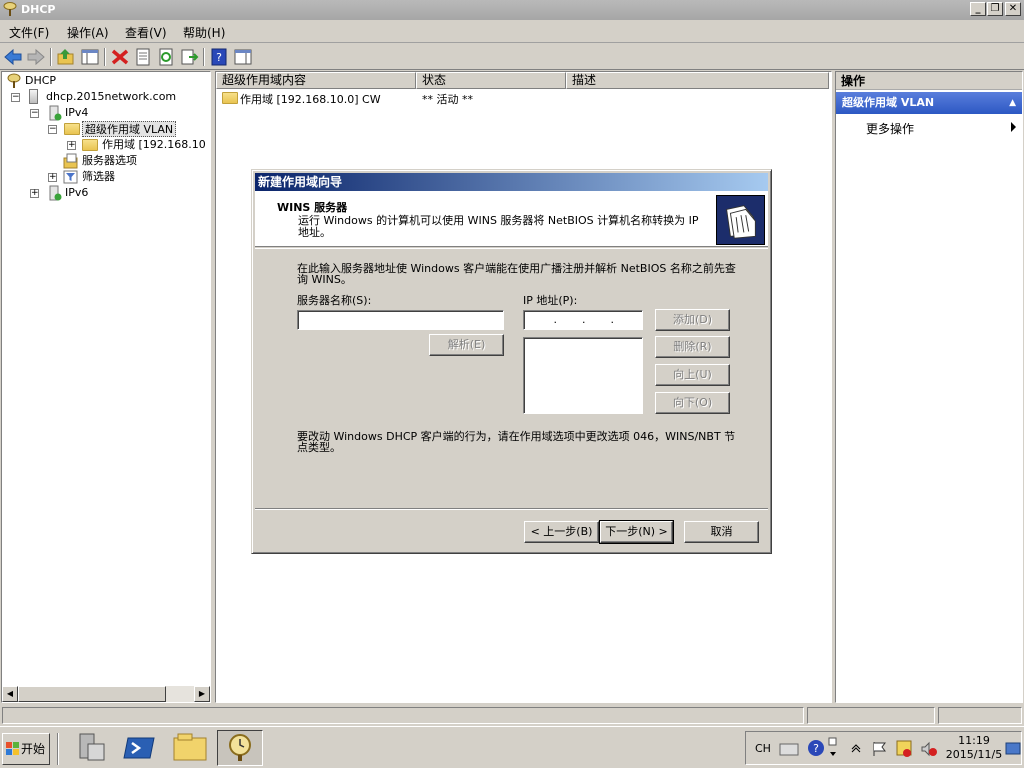 The image size is (1024, 768). Describe the element at coordinates (890, 128) in the screenshot. I see `more-actions-item: 更多操作` at that location.